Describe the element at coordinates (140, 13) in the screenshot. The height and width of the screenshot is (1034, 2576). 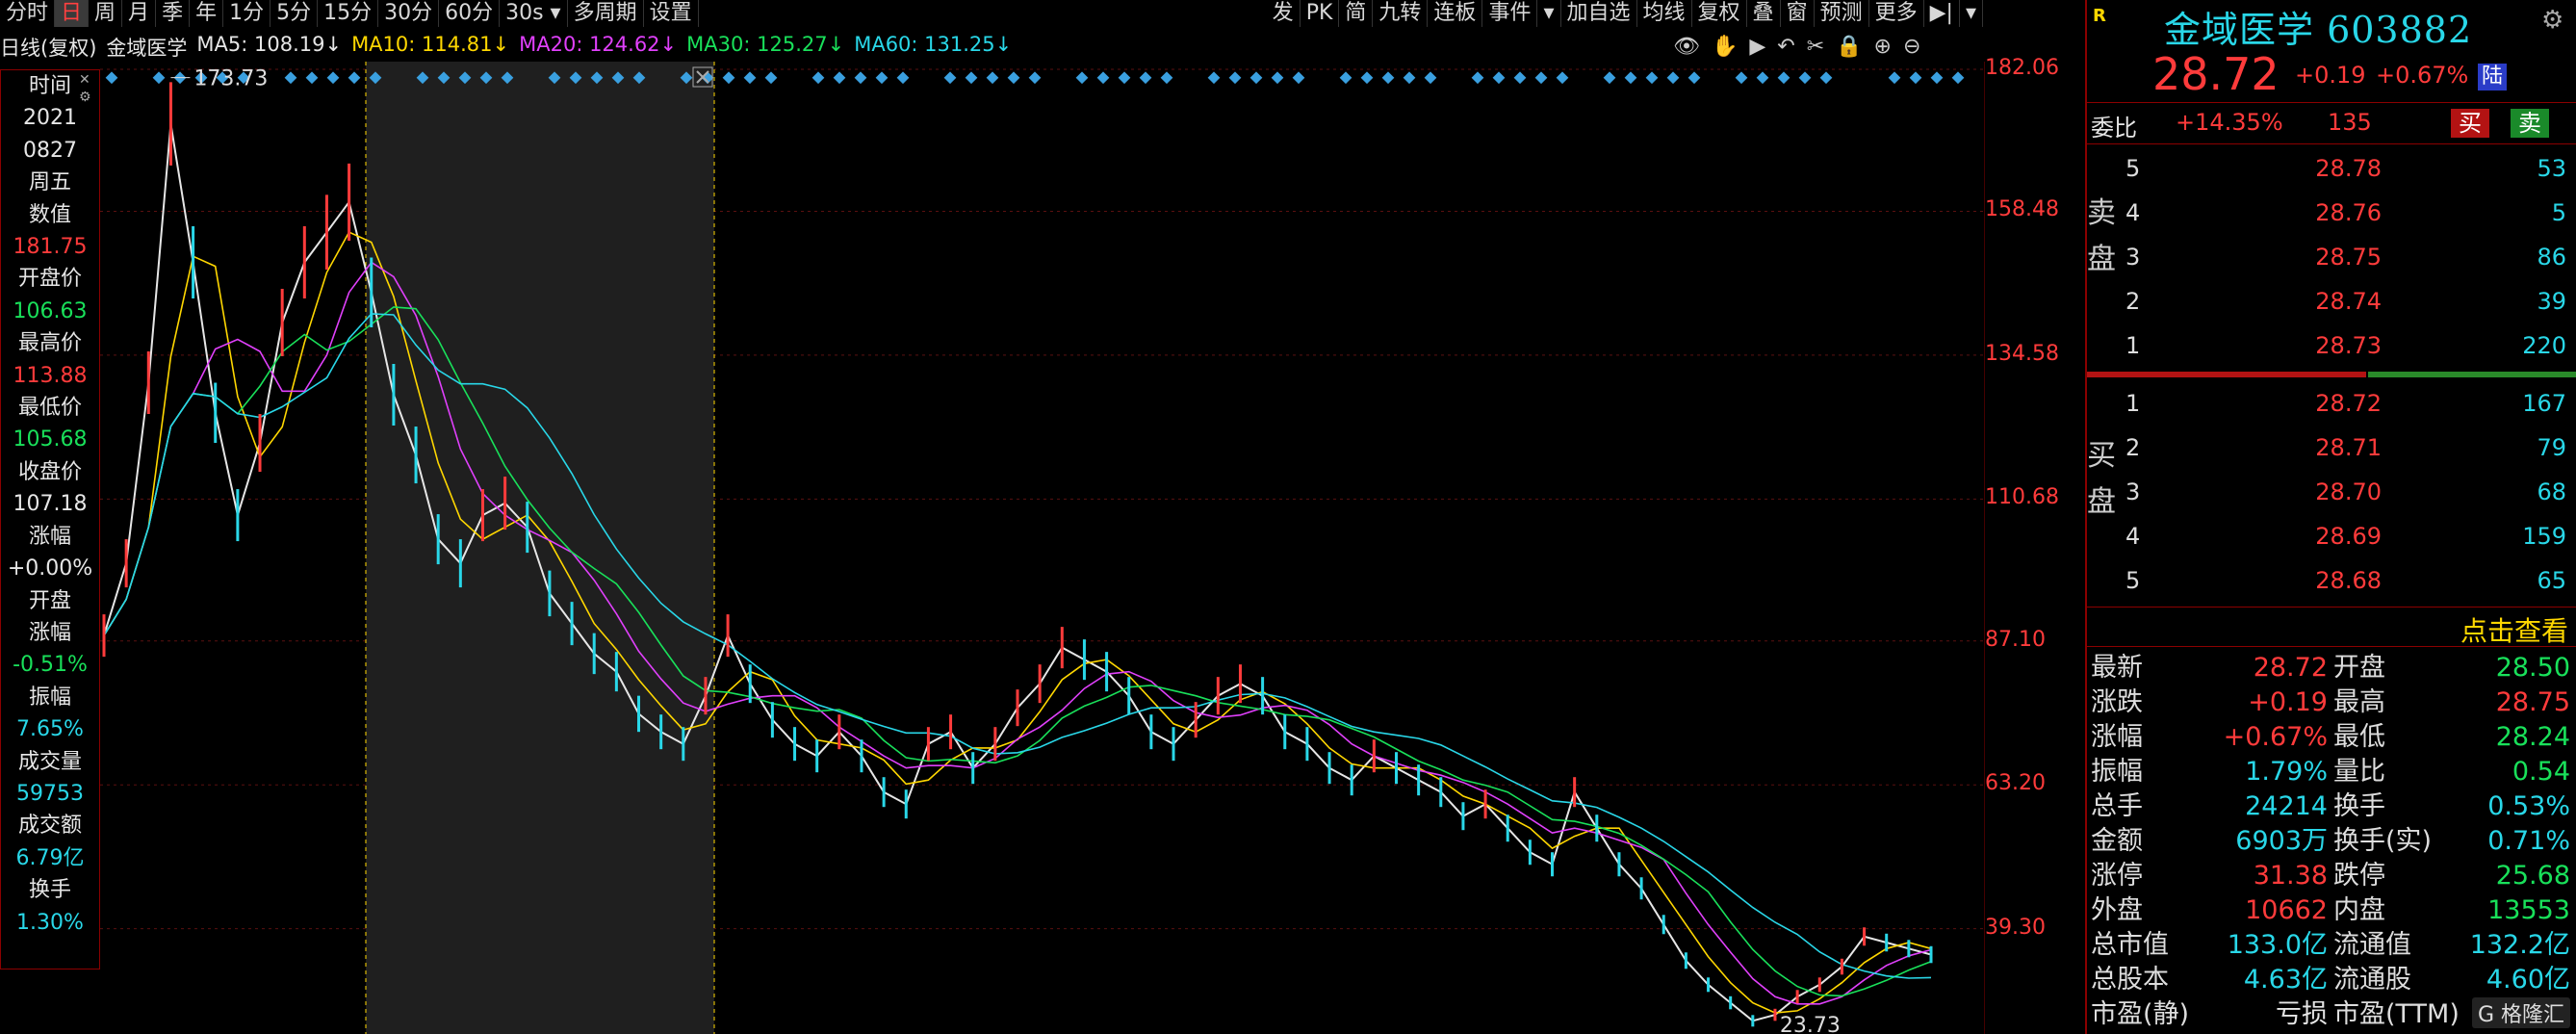
I see `period-tab-3: 月` at that location.